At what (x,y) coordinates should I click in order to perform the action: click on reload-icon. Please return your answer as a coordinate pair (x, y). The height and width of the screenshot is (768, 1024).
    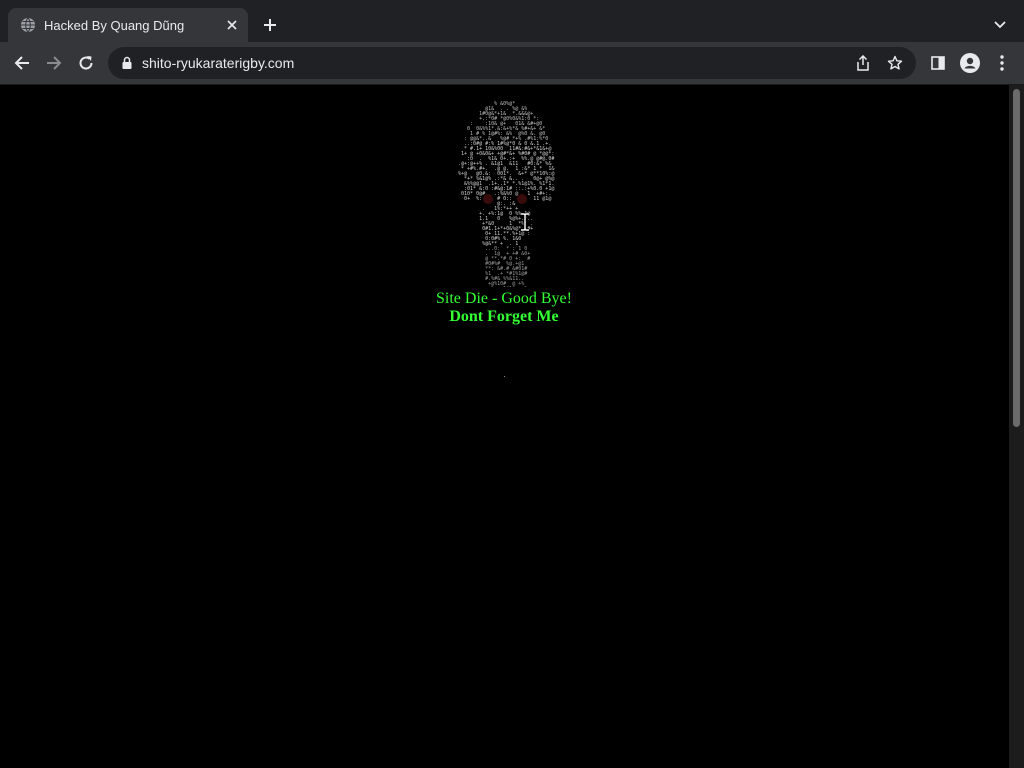
    Looking at the image, I should click on (86, 63).